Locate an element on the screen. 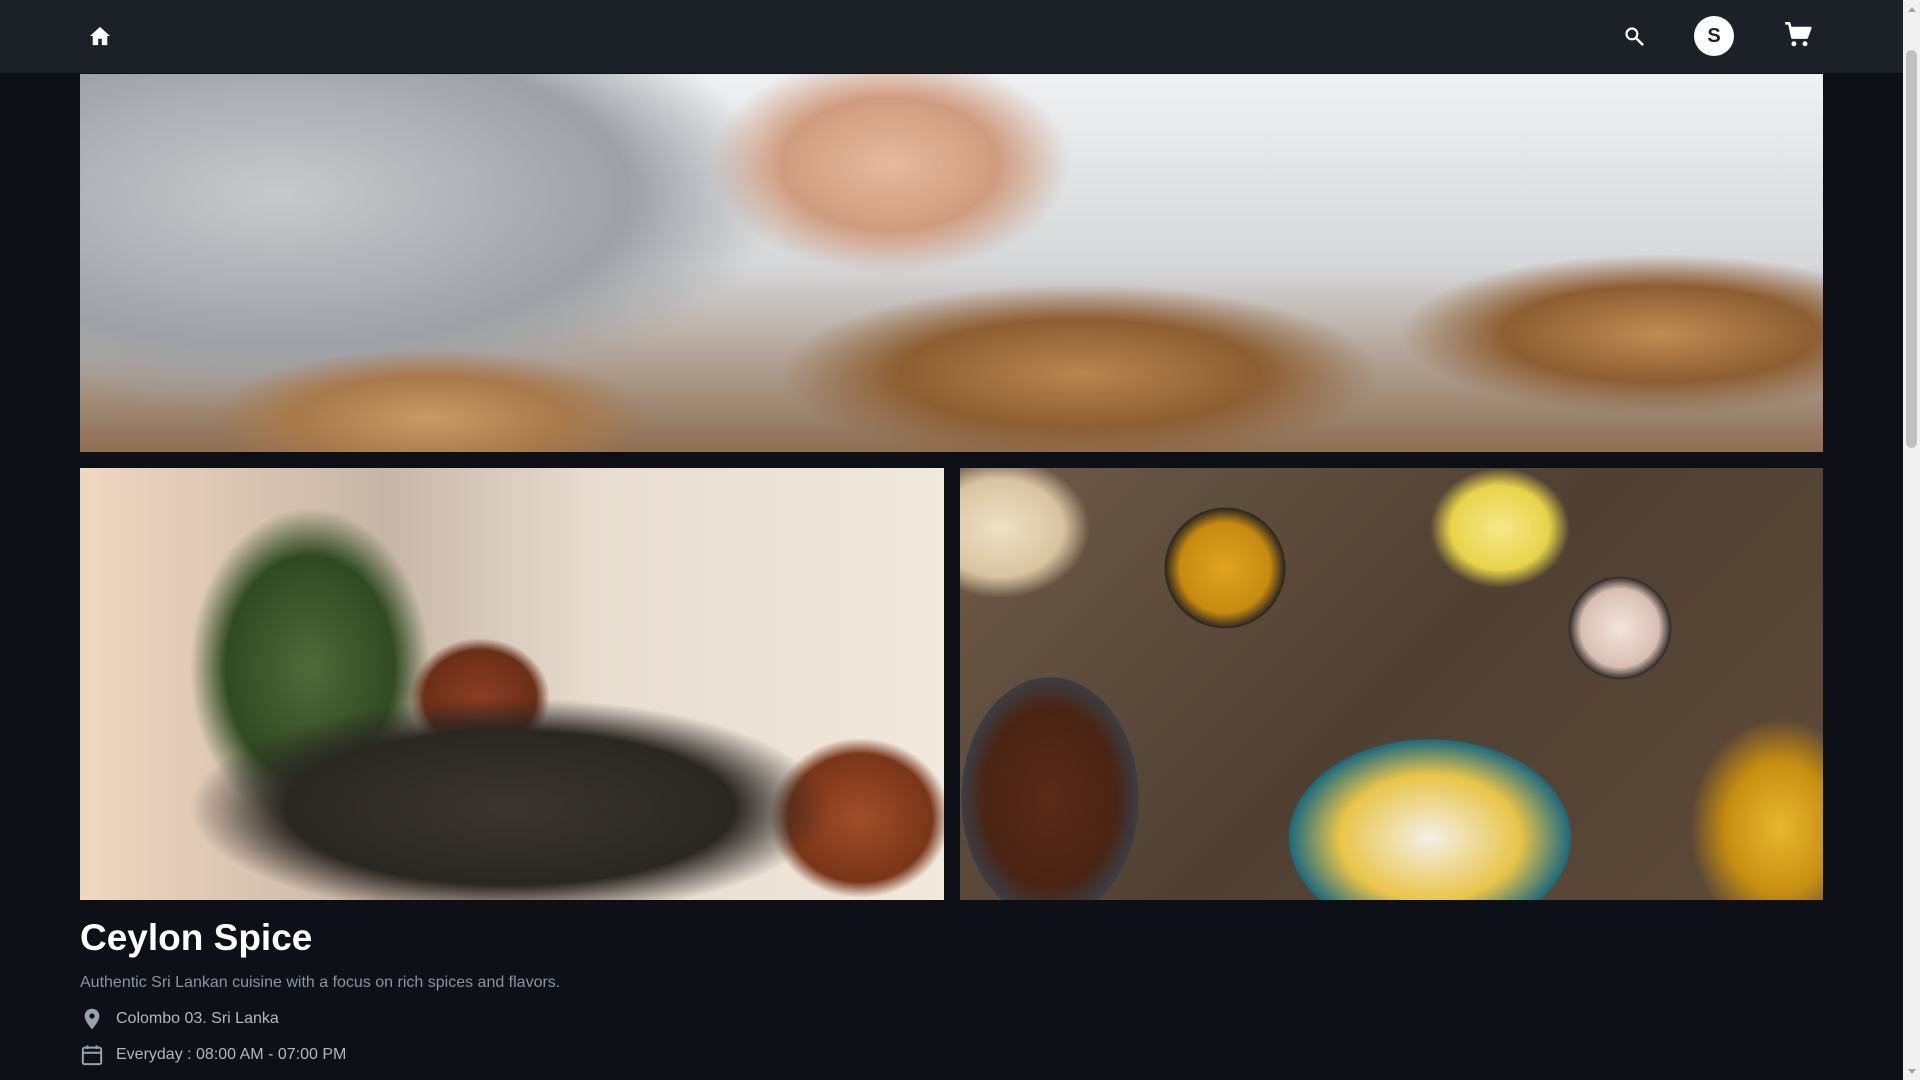 The image size is (1920, 1080). top-app-bar: S is located at coordinates (951, 36).